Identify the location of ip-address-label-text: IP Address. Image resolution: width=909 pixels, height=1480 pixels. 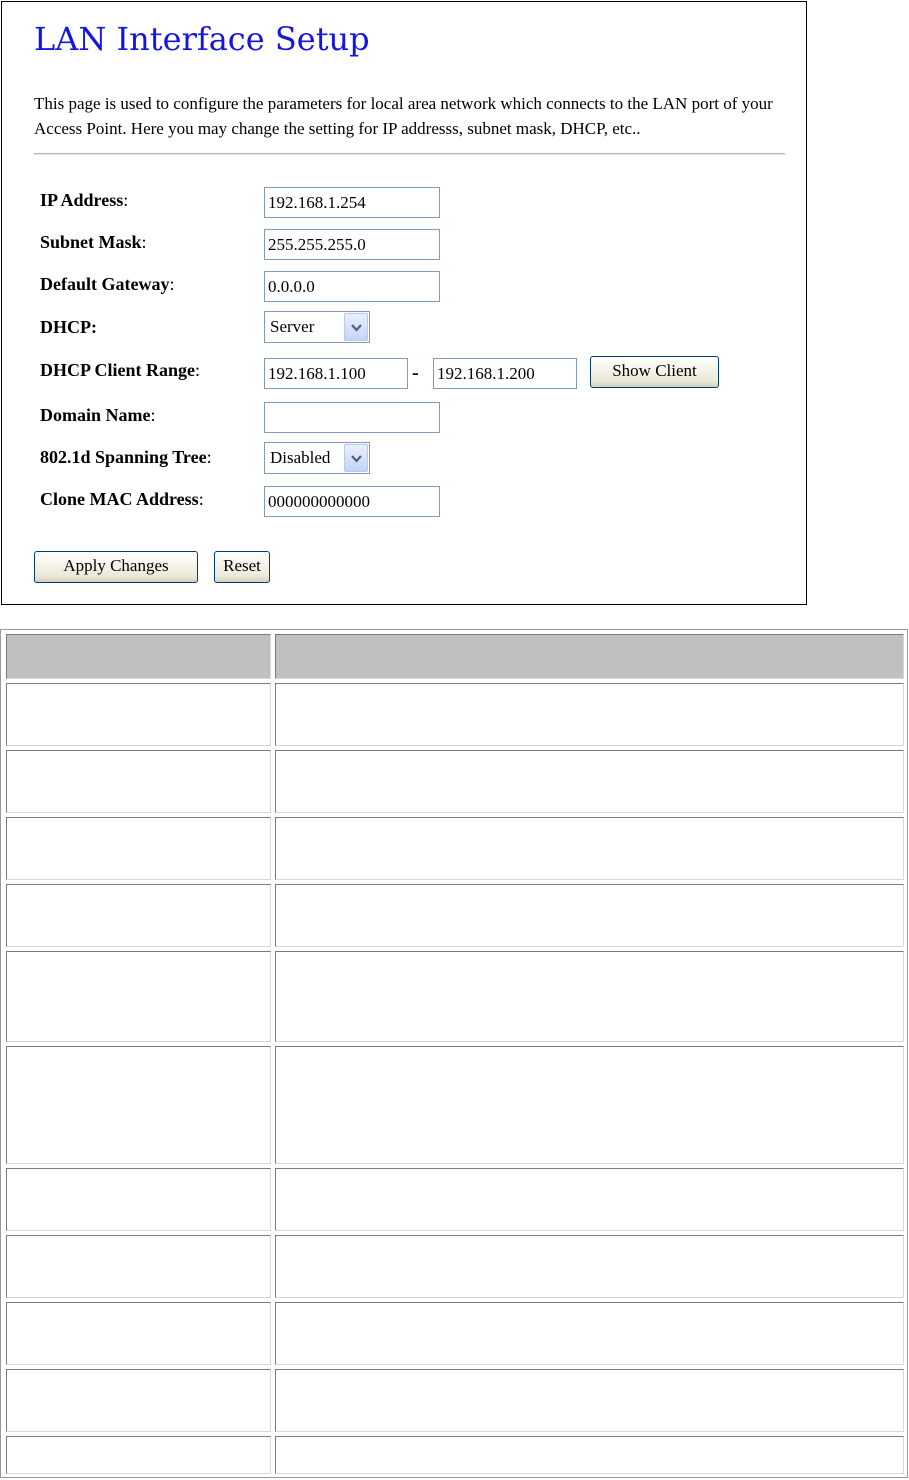
(82, 200).